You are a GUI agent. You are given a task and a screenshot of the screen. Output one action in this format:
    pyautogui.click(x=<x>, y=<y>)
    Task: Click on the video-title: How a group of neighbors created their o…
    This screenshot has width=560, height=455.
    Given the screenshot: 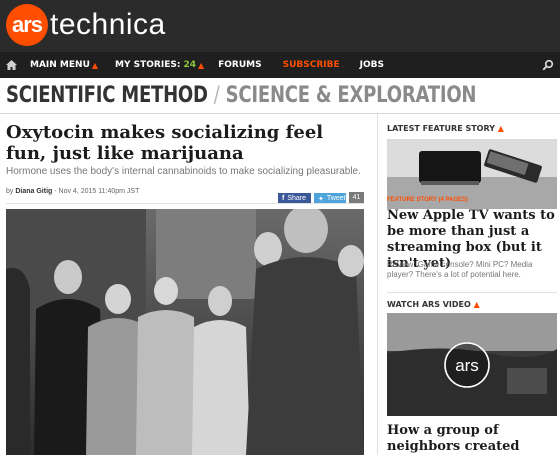 What is the action you would take?
    pyautogui.click(x=473, y=439)
    